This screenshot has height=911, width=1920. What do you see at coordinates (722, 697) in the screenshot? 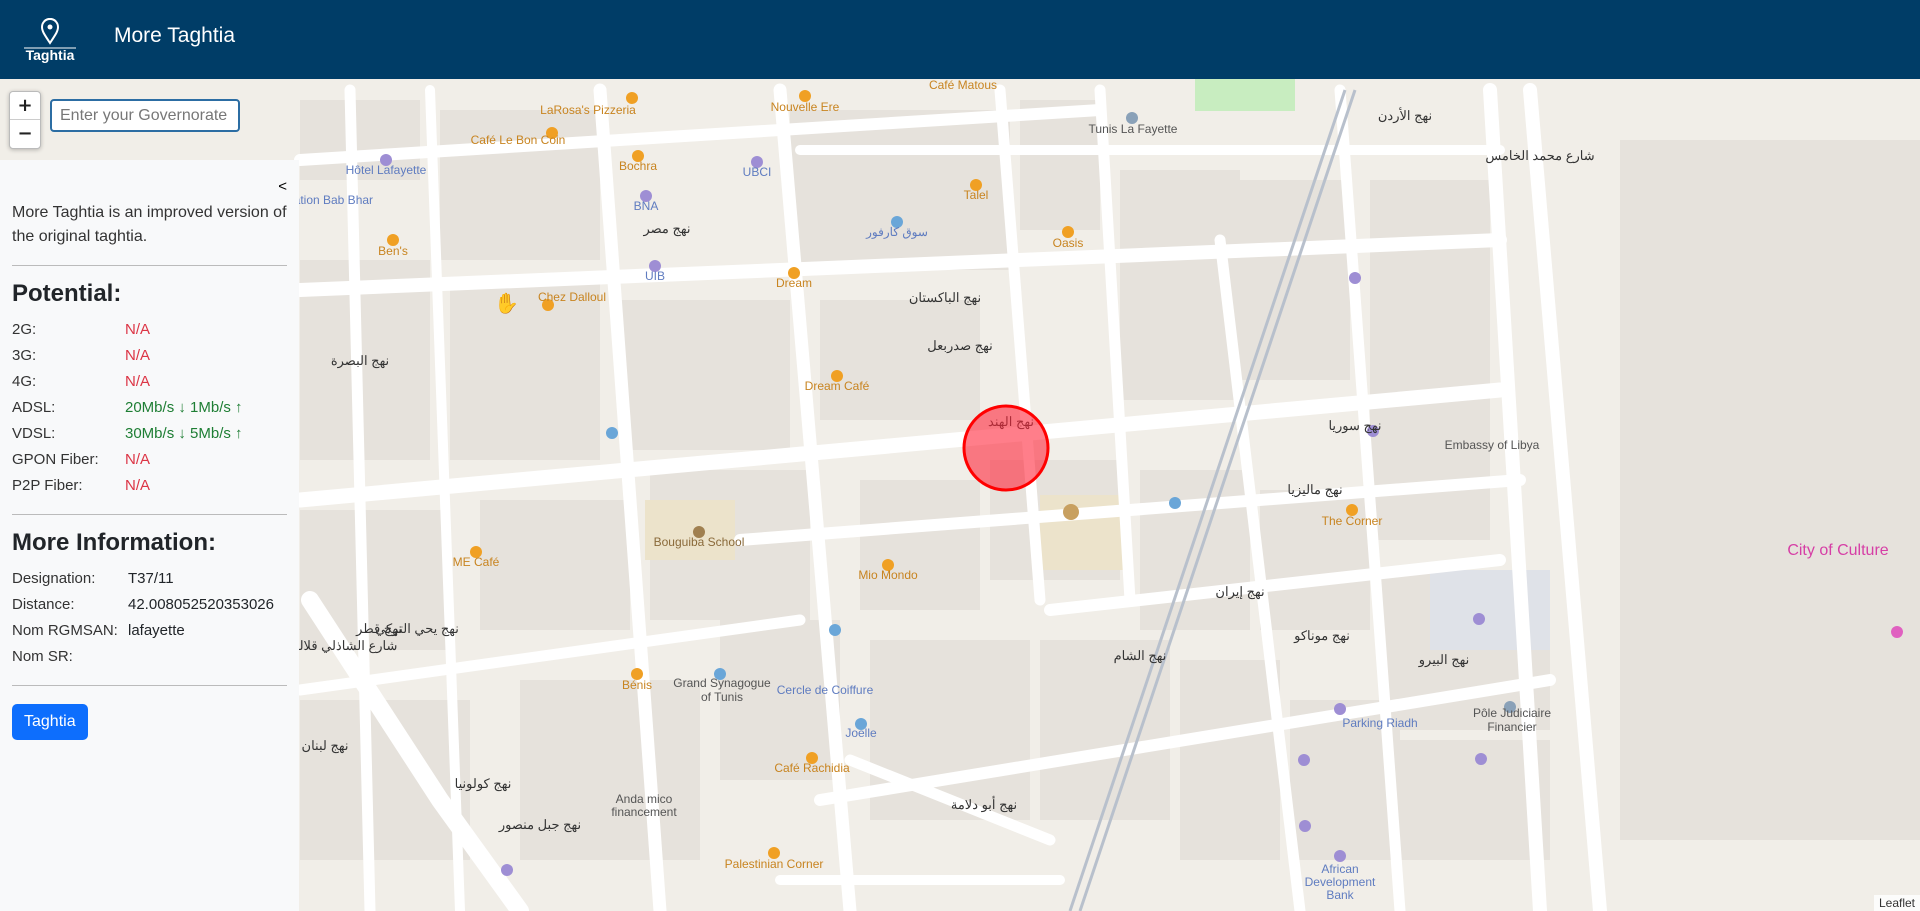
I see `poi-label: of Tunis` at bounding box center [722, 697].